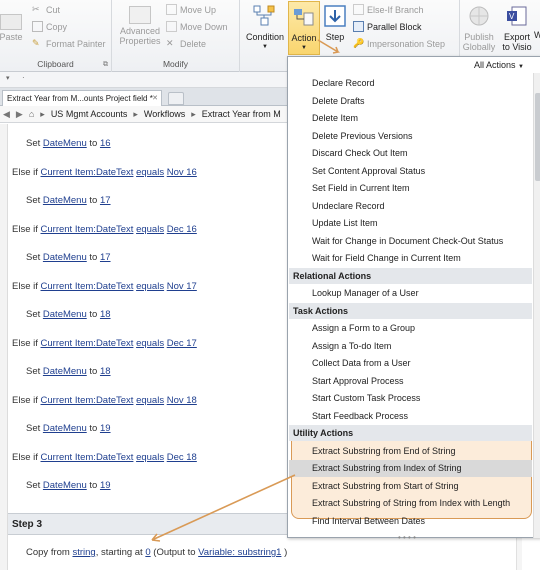 Image resolution: width=540 pixels, height=570 pixels. I want to click on annotation-arrow-step, so click(223, 508).